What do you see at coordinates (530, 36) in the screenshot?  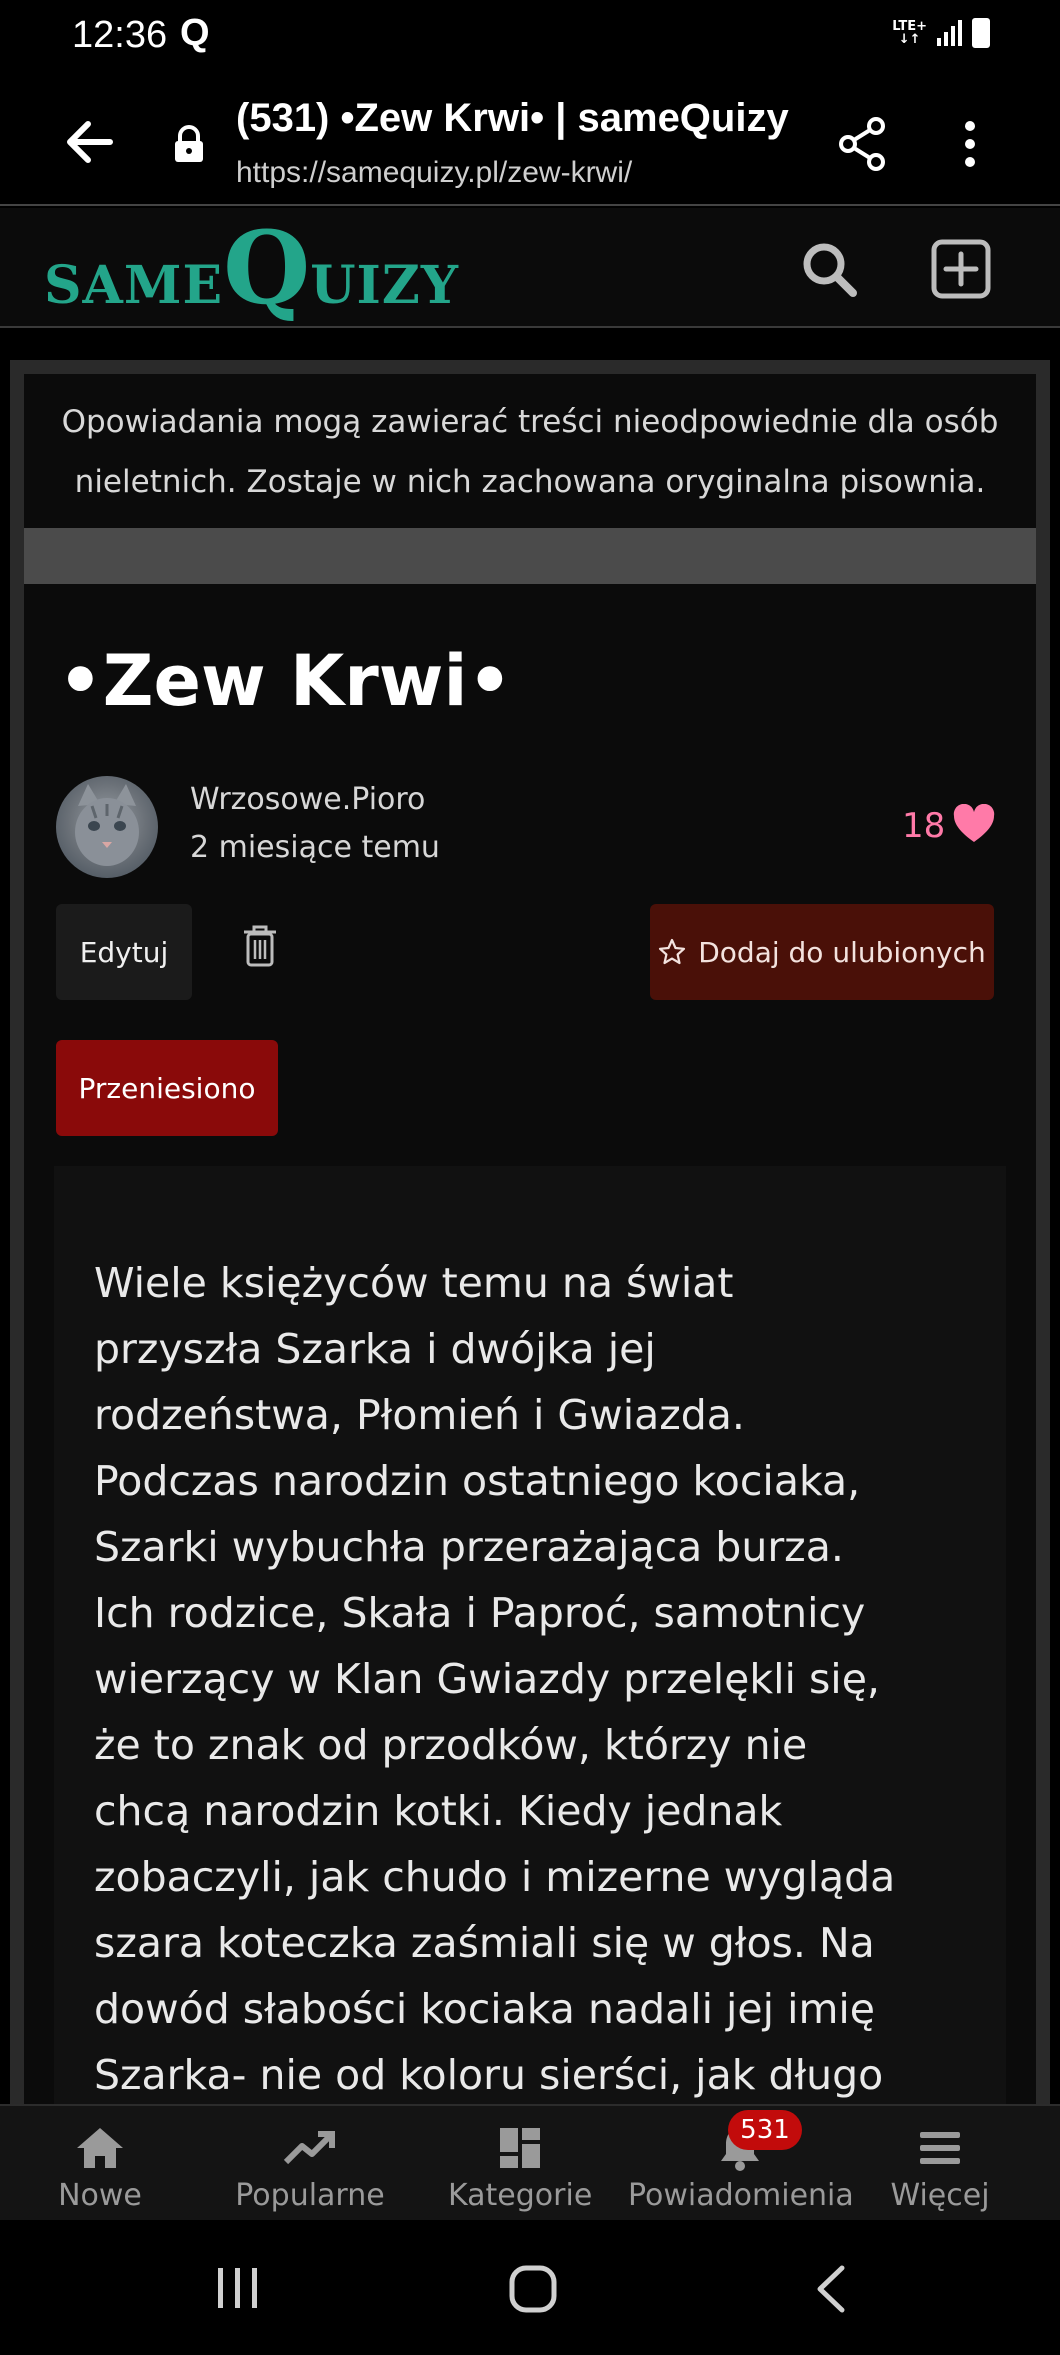 I see `status-bar: 12:36 Q LTE+ ↓↑` at bounding box center [530, 36].